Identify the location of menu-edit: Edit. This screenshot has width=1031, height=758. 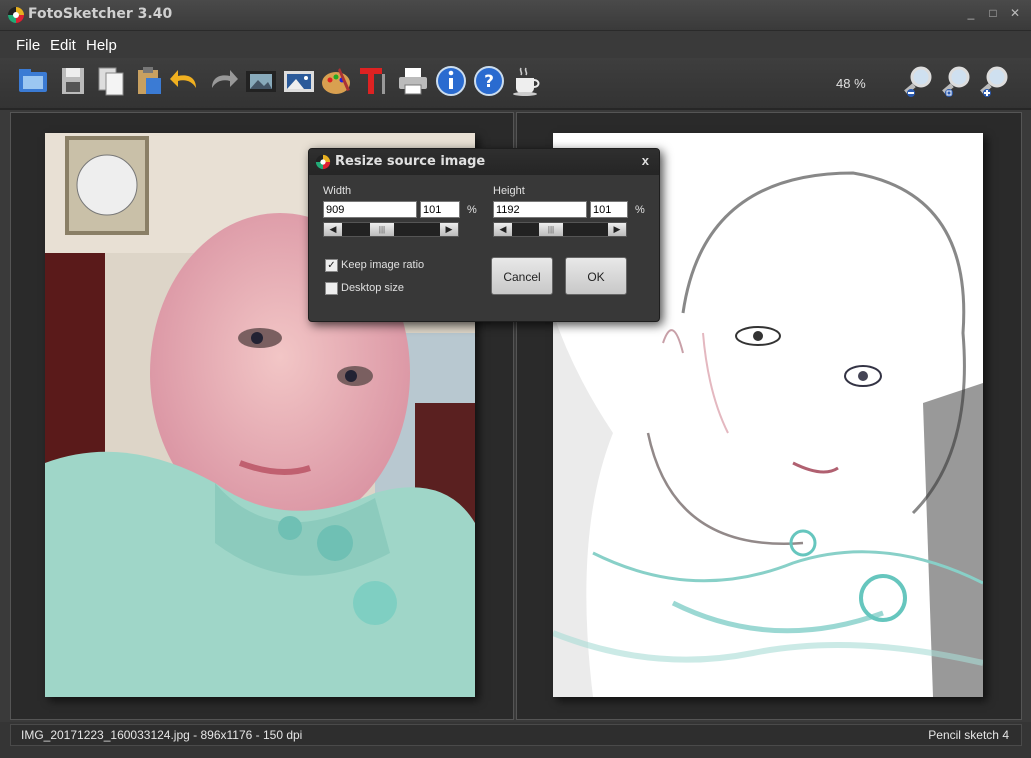
(63, 45).